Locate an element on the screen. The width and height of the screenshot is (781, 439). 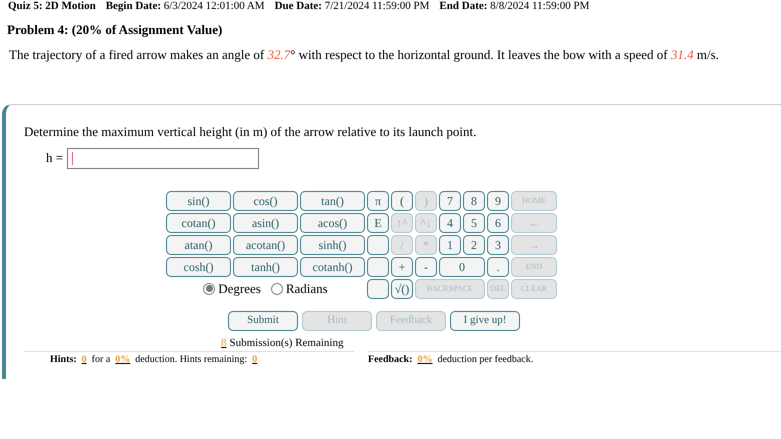
keypad-key: cotan() is located at coordinates (198, 222).